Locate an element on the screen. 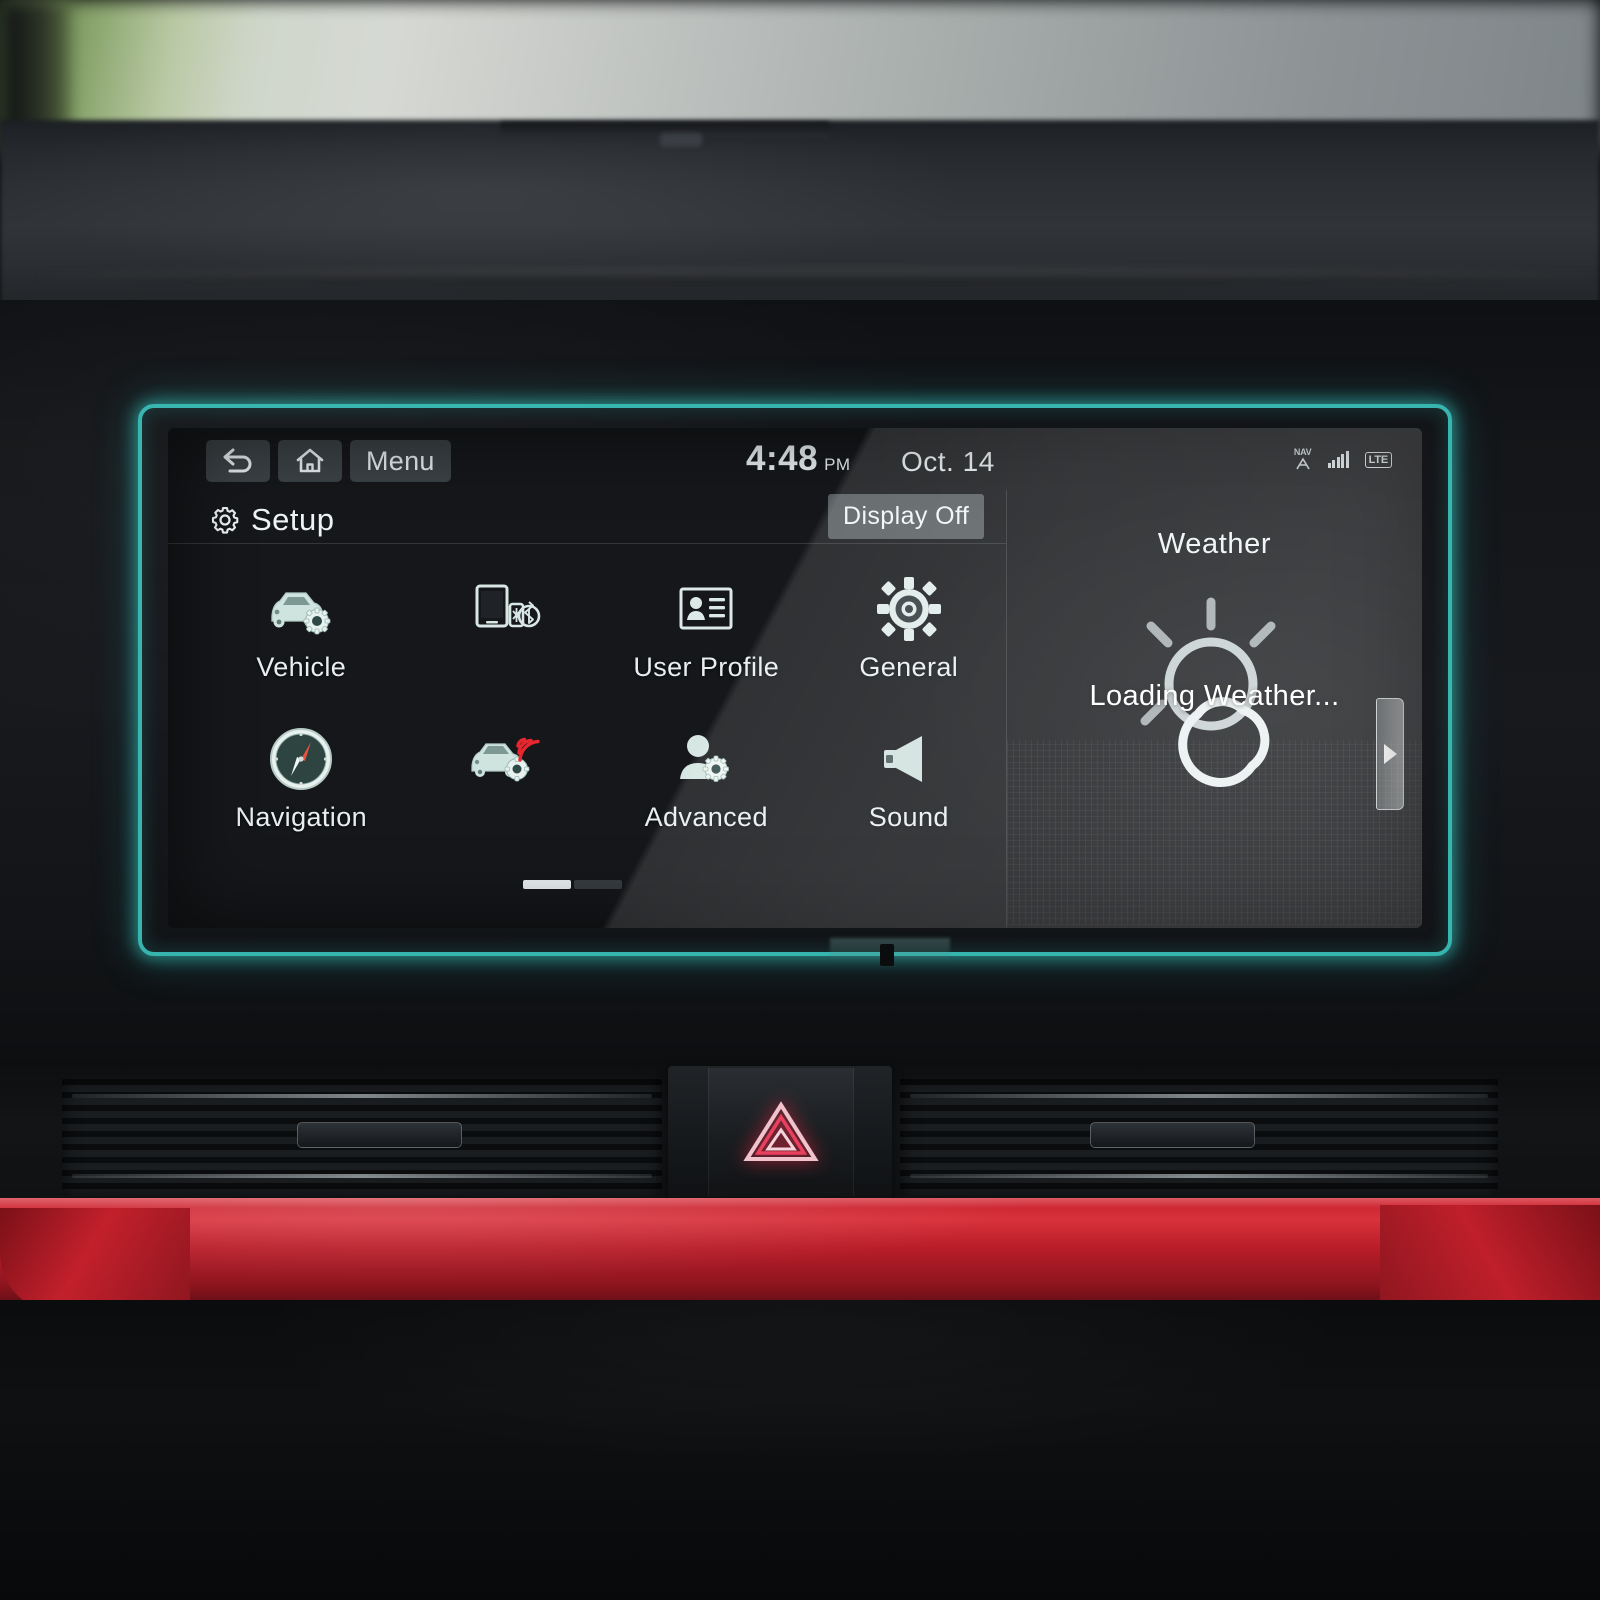 This screenshot has height=1600, width=1600. back-arrow-icon is located at coordinates (237, 460).